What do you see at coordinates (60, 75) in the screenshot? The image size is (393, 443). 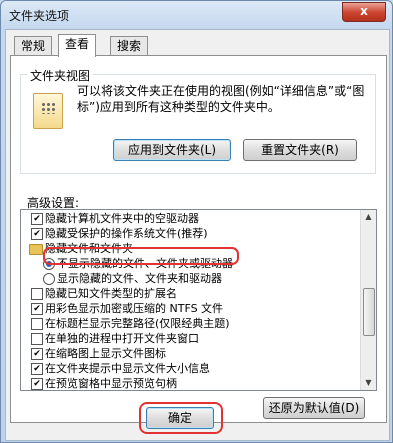 I see `folder-views-title: 文件夹视图` at bounding box center [60, 75].